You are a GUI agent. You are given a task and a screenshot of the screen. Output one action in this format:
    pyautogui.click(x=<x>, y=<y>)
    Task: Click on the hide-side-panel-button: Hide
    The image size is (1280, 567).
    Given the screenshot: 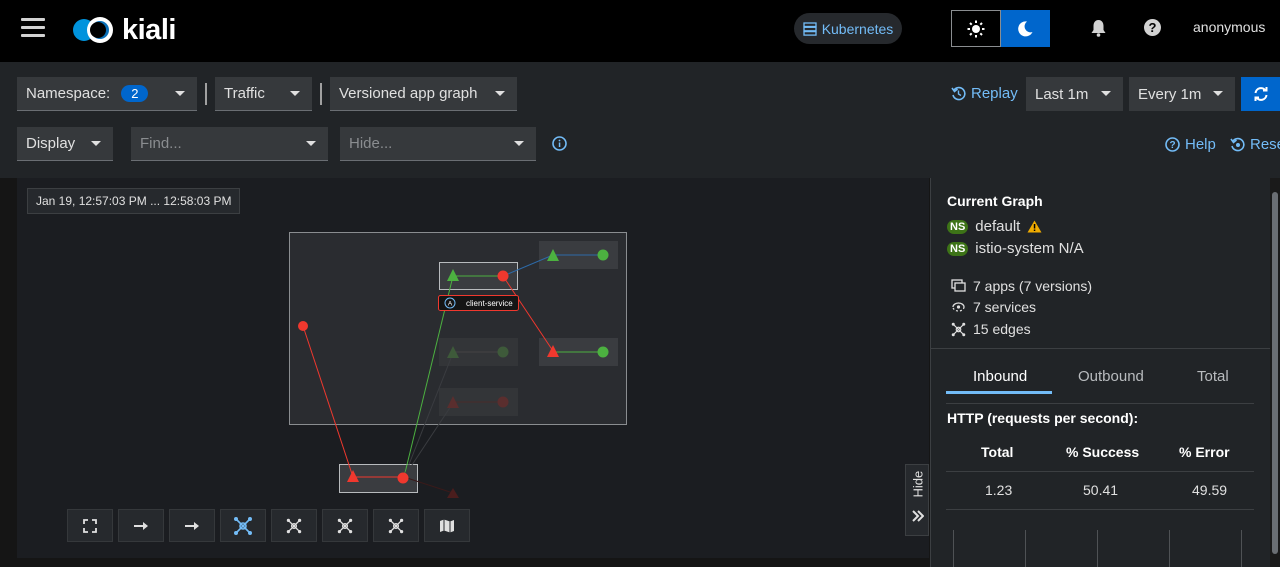 What is the action you would take?
    pyautogui.click(x=917, y=500)
    